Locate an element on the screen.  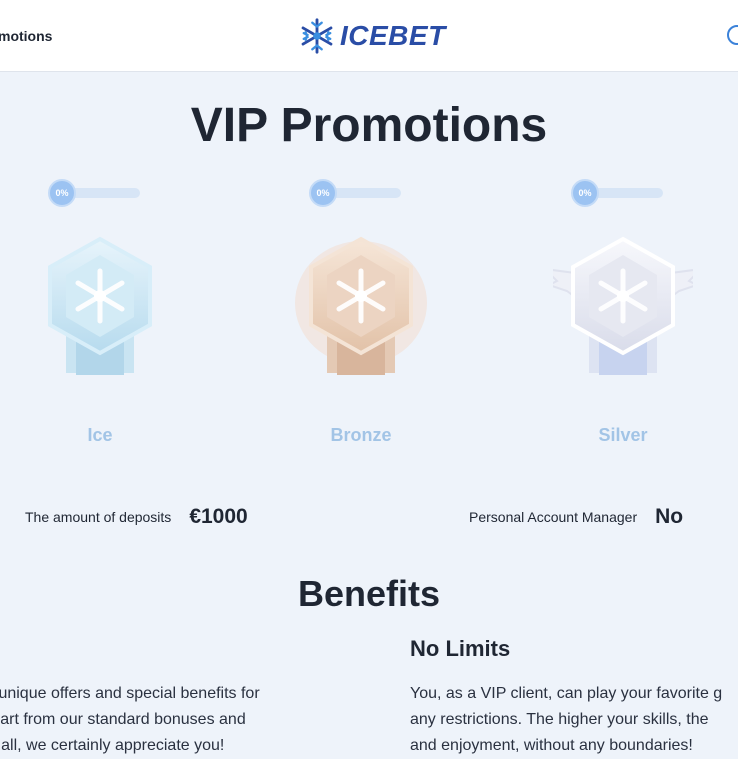
tier-name: Ice is located at coordinates (100, 435).